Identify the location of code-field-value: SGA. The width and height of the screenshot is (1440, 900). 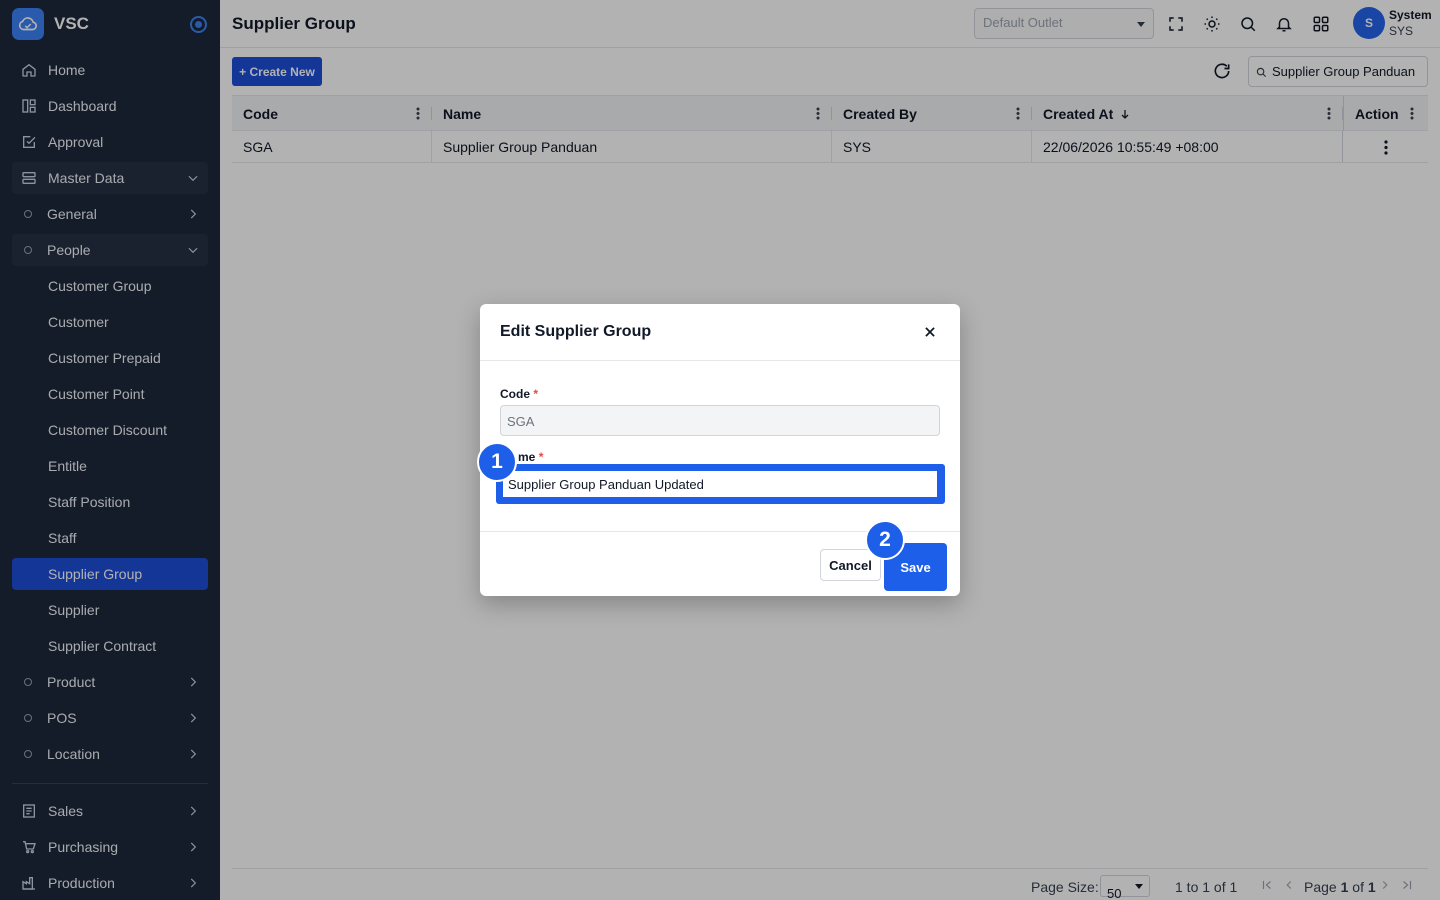
(521, 421).